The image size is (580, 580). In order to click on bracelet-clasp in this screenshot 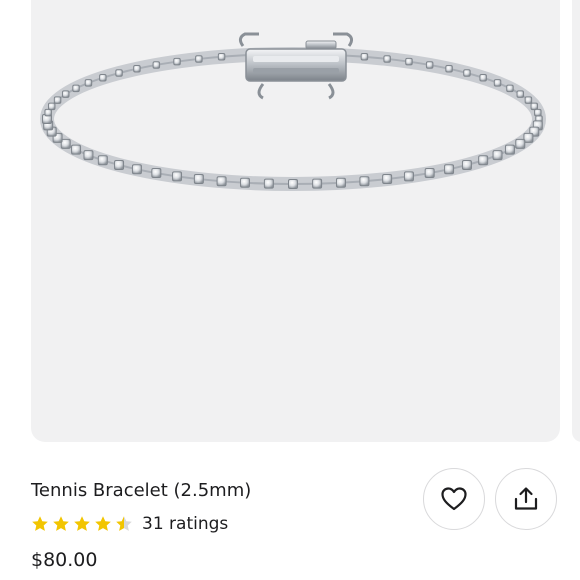, I will do `click(296, 66)`.